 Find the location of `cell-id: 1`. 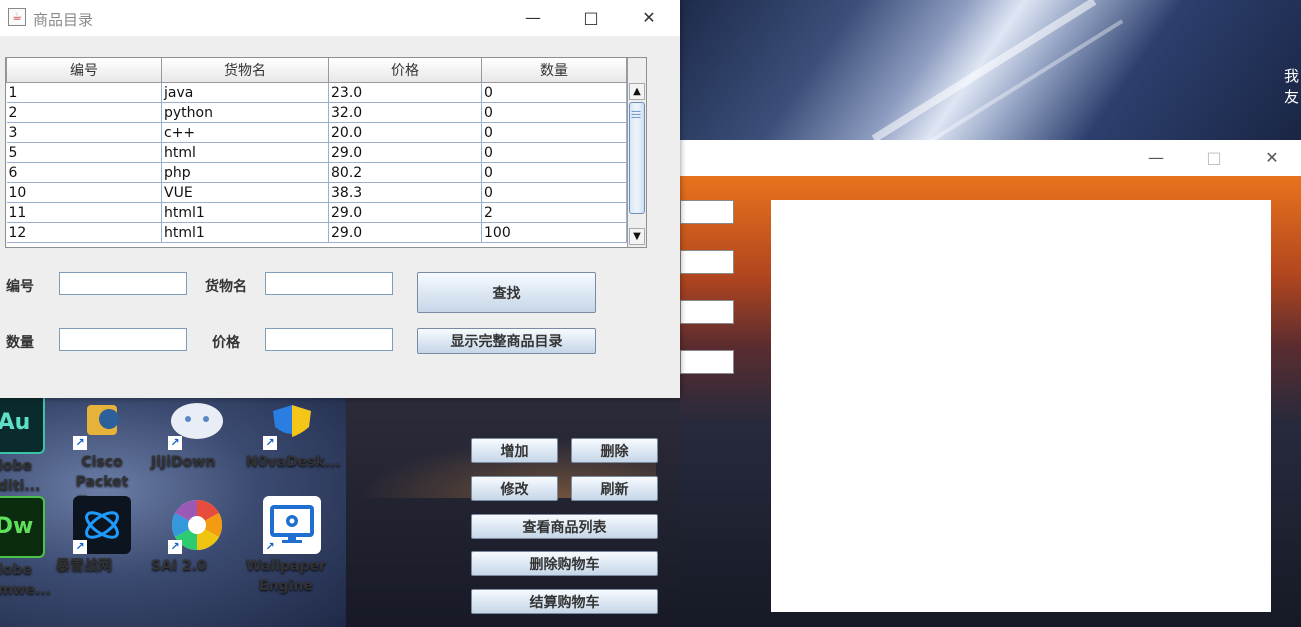

cell-id: 1 is located at coordinates (84, 92).